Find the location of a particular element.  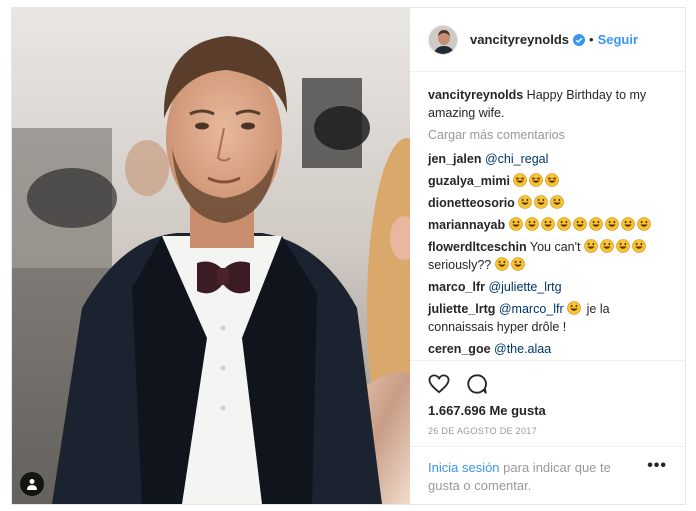

comment-row: guzalya_mimi is located at coordinates (547, 181).